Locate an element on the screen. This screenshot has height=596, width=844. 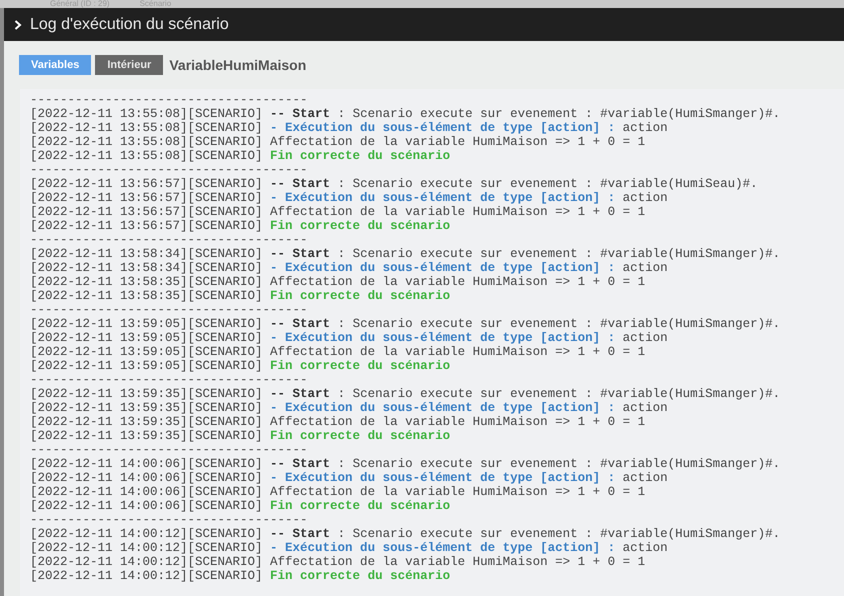
scenario-name: VariableHumiMaison is located at coordinates (237, 65).